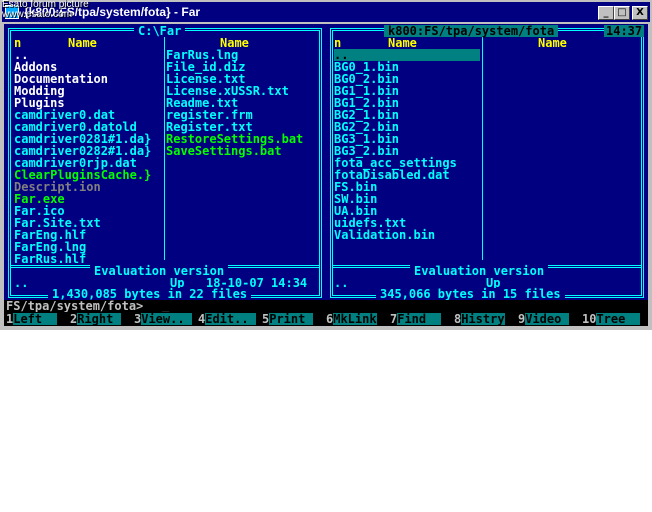 The width and height of the screenshot is (652, 512). Describe the element at coordinates (552, 43) in the screenshot. I see `right-col2-name-header: Name` at that location.